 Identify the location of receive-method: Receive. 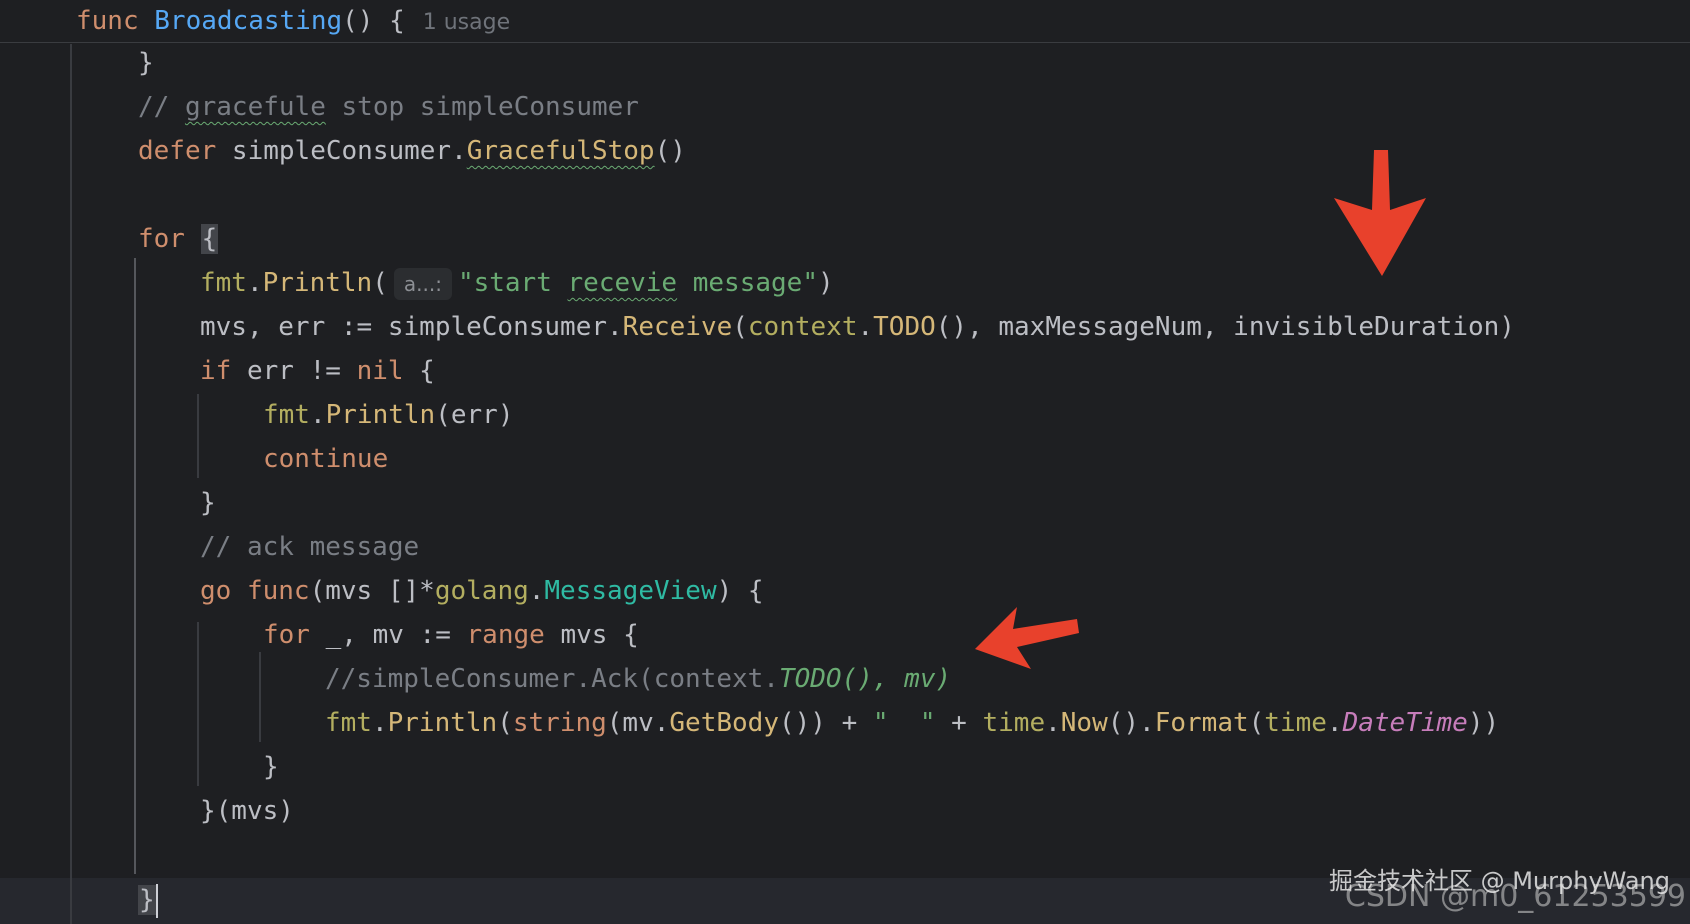
(678, 327).